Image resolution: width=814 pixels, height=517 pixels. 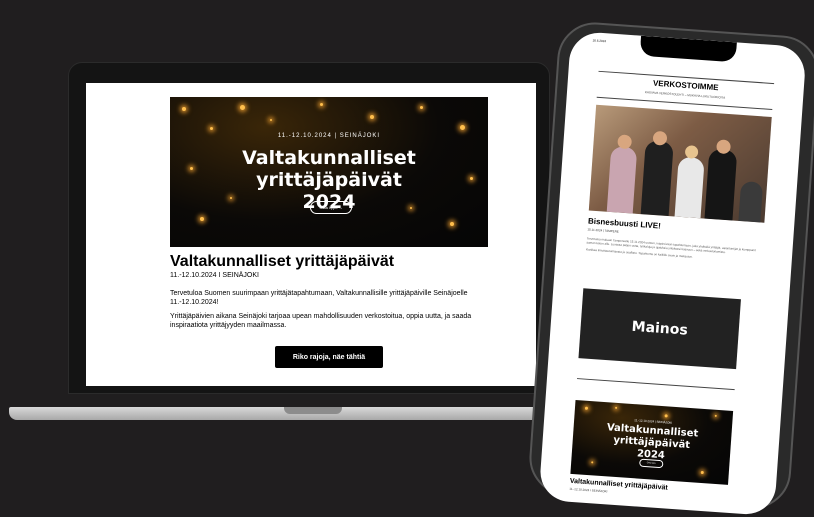 I want to click on article-date: 15.11.2024 | TAMPERE, so click(x=603, y=230).